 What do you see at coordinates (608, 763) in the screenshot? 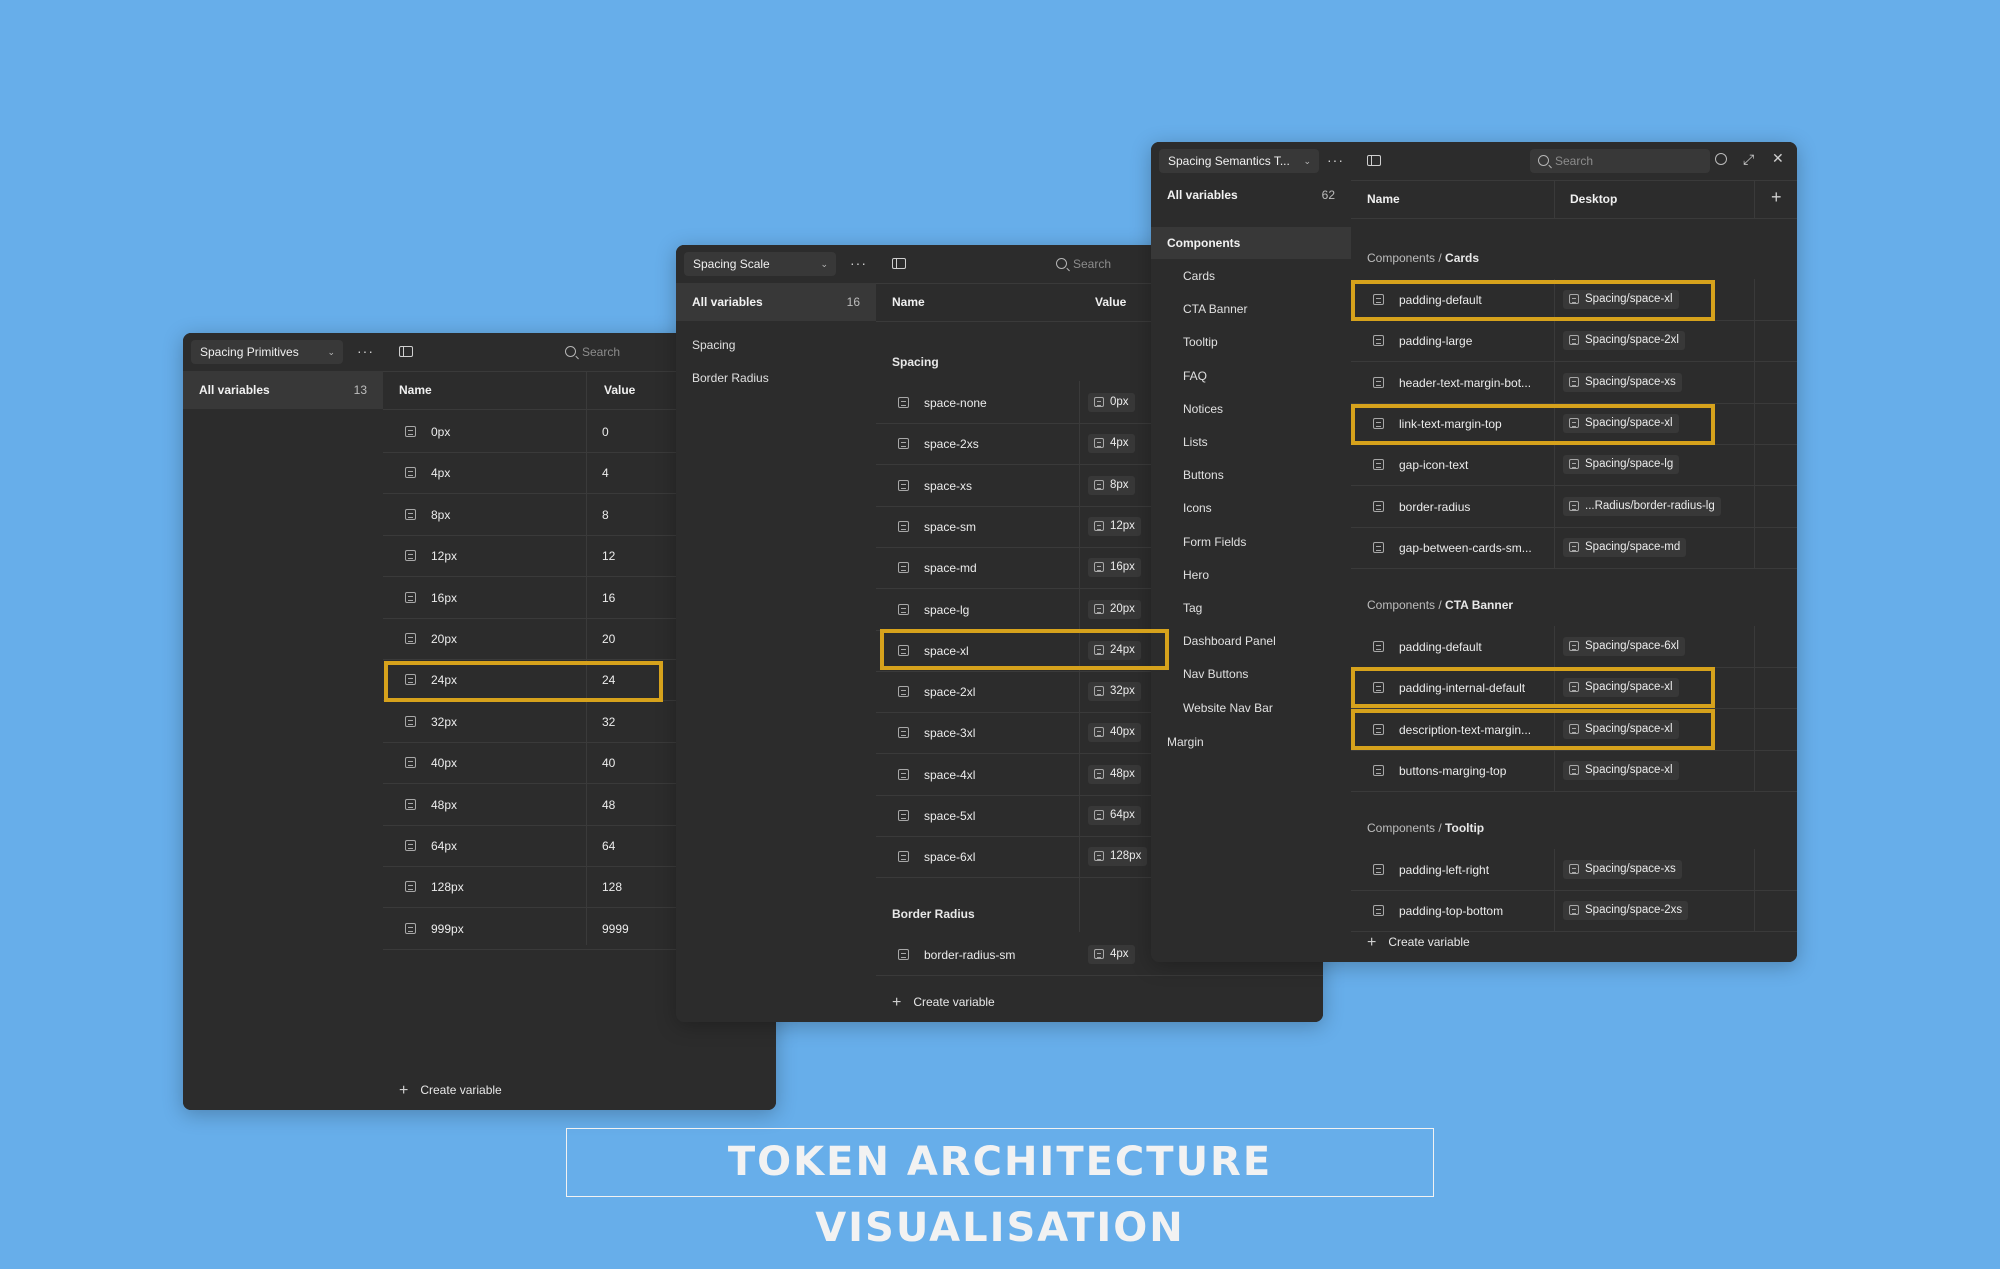
I see `variable-value: 40` at bounding box center [608, 763].